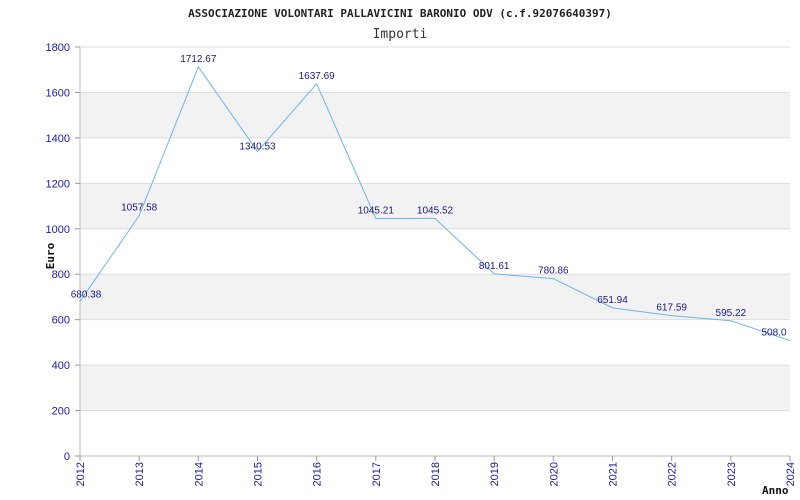 The height and width of the screenshot is (500, 800). Describe the element at coordinates (81, 474) in the screenshot. I see `x-tick-label: 2012` at that location.